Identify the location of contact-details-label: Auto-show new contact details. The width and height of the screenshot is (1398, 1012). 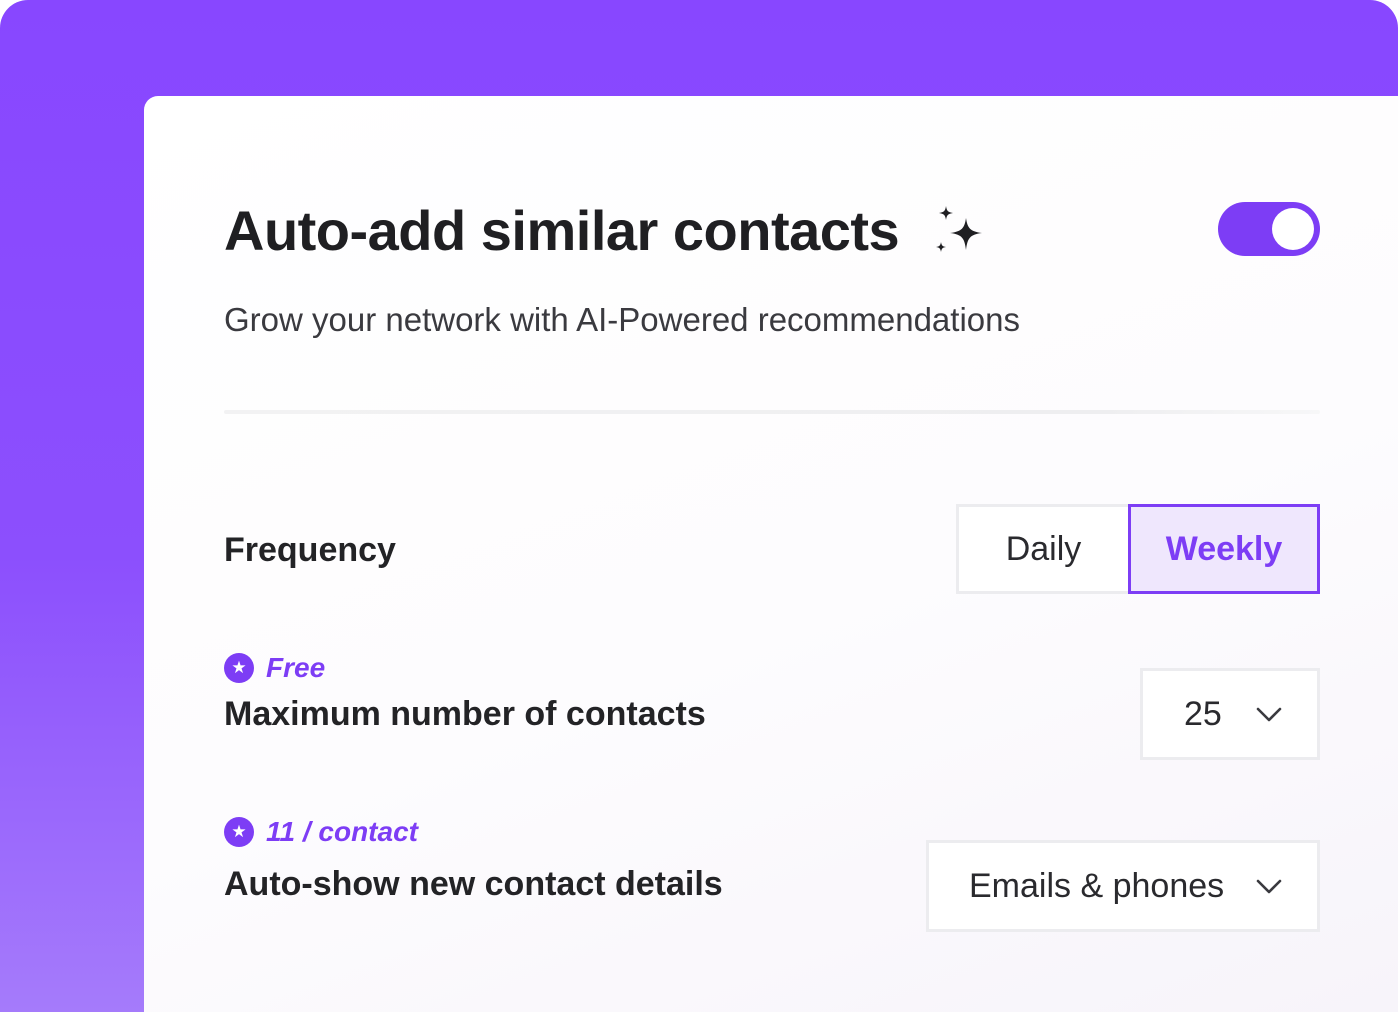
(473, 884).